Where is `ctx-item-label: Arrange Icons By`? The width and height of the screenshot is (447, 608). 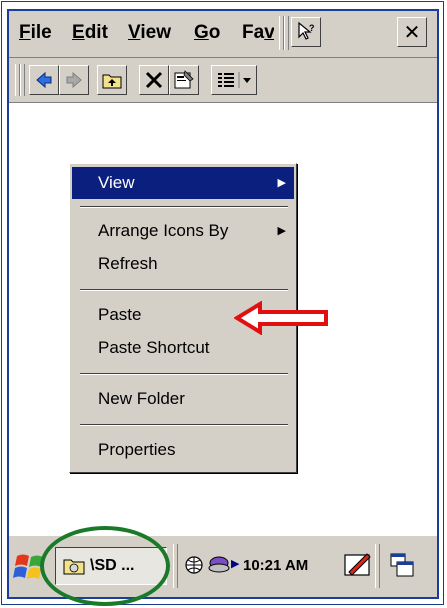 ctx-item-label: Arrange Icons By is located at coordinates (163, 230).